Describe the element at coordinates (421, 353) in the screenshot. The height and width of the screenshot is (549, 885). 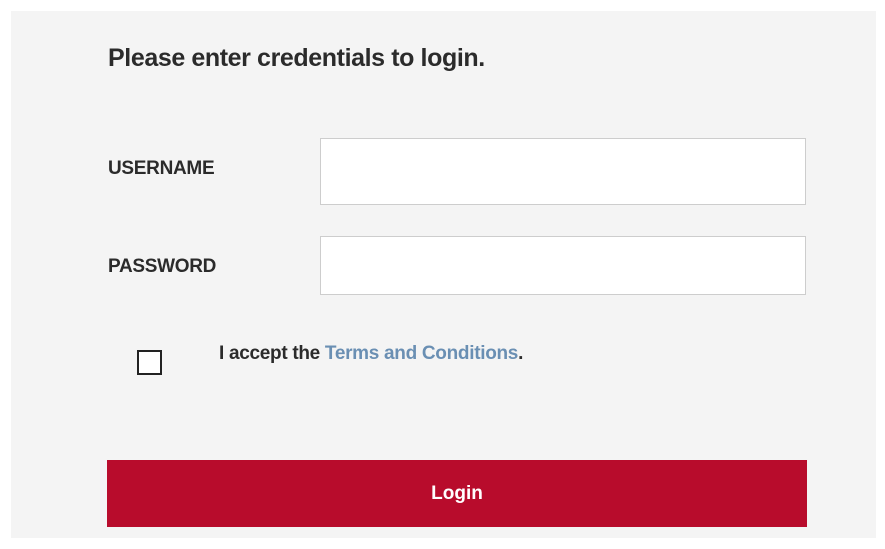
I see `terms-link: Terms and Conditions` at that location.